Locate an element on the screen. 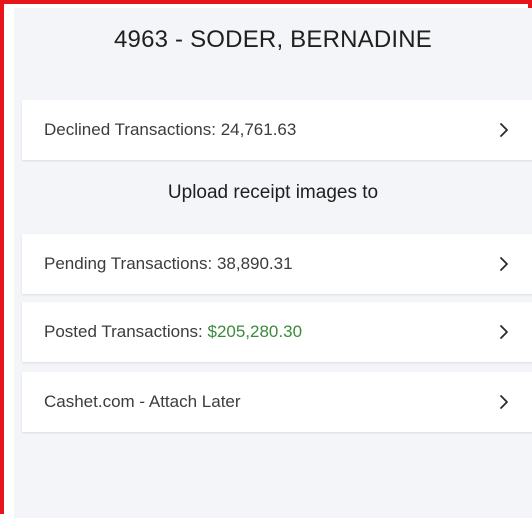 The width and height of the screenshot is (532, 518). posted-transactions-row: Posted Transactions: $205,280.30 is located at coordinates (277, 332).